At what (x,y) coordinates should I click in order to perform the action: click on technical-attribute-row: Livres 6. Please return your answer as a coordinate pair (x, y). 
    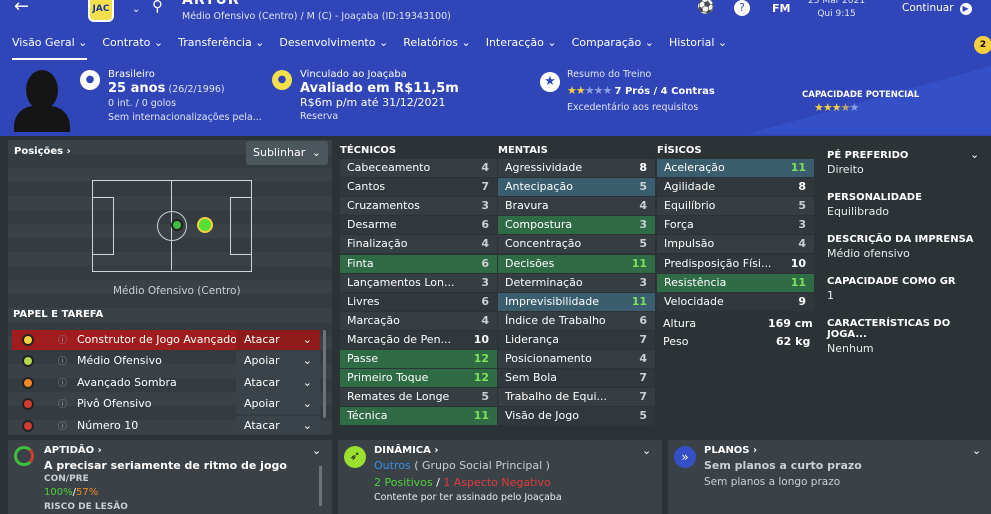
    Looking at the image, I should click on (418, 301).